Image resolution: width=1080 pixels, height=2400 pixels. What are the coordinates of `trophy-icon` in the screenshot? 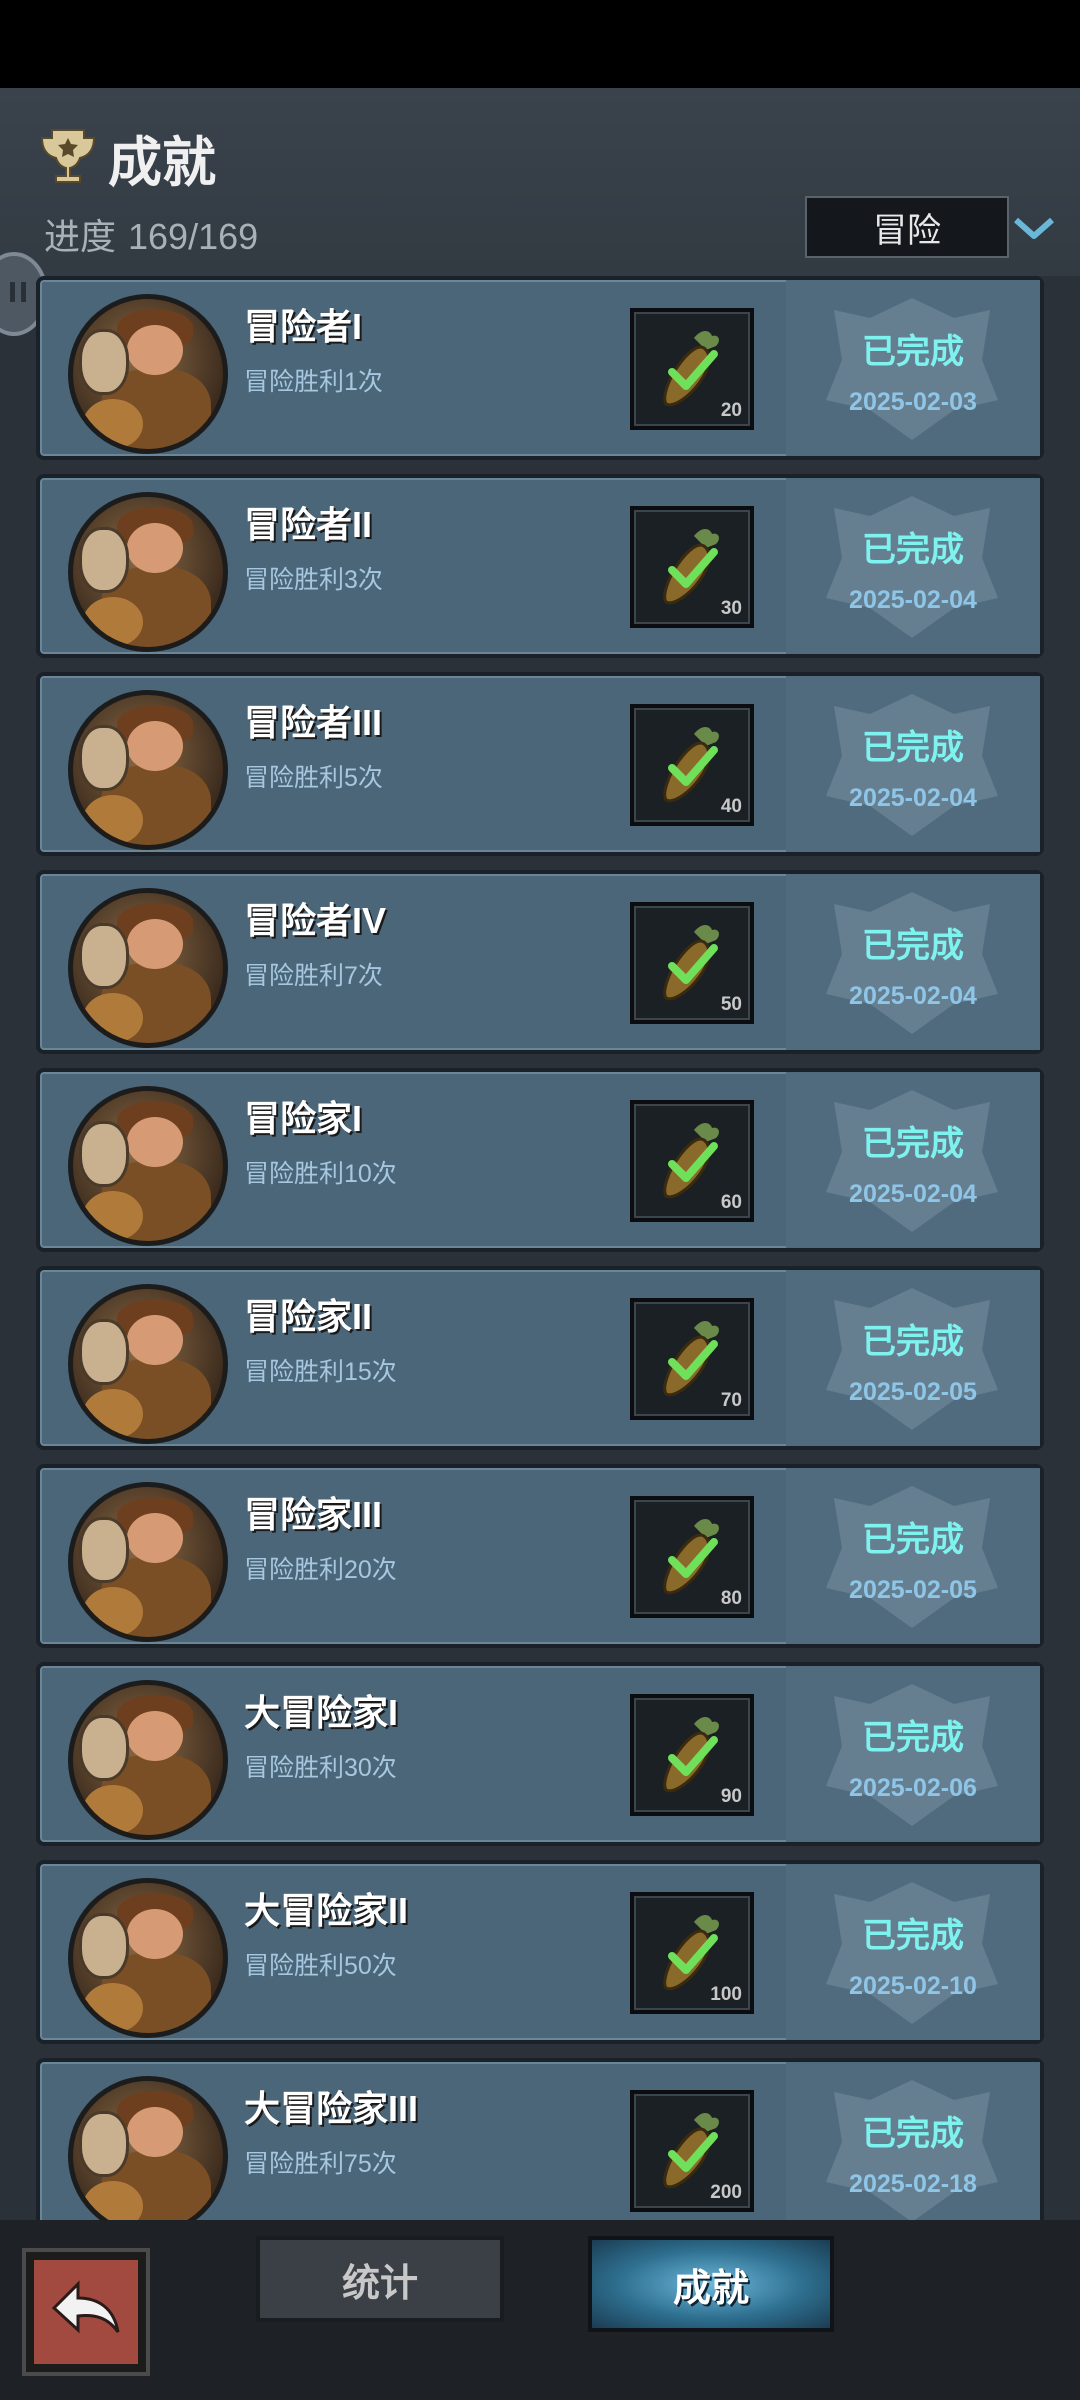 It's located at (68, 156).